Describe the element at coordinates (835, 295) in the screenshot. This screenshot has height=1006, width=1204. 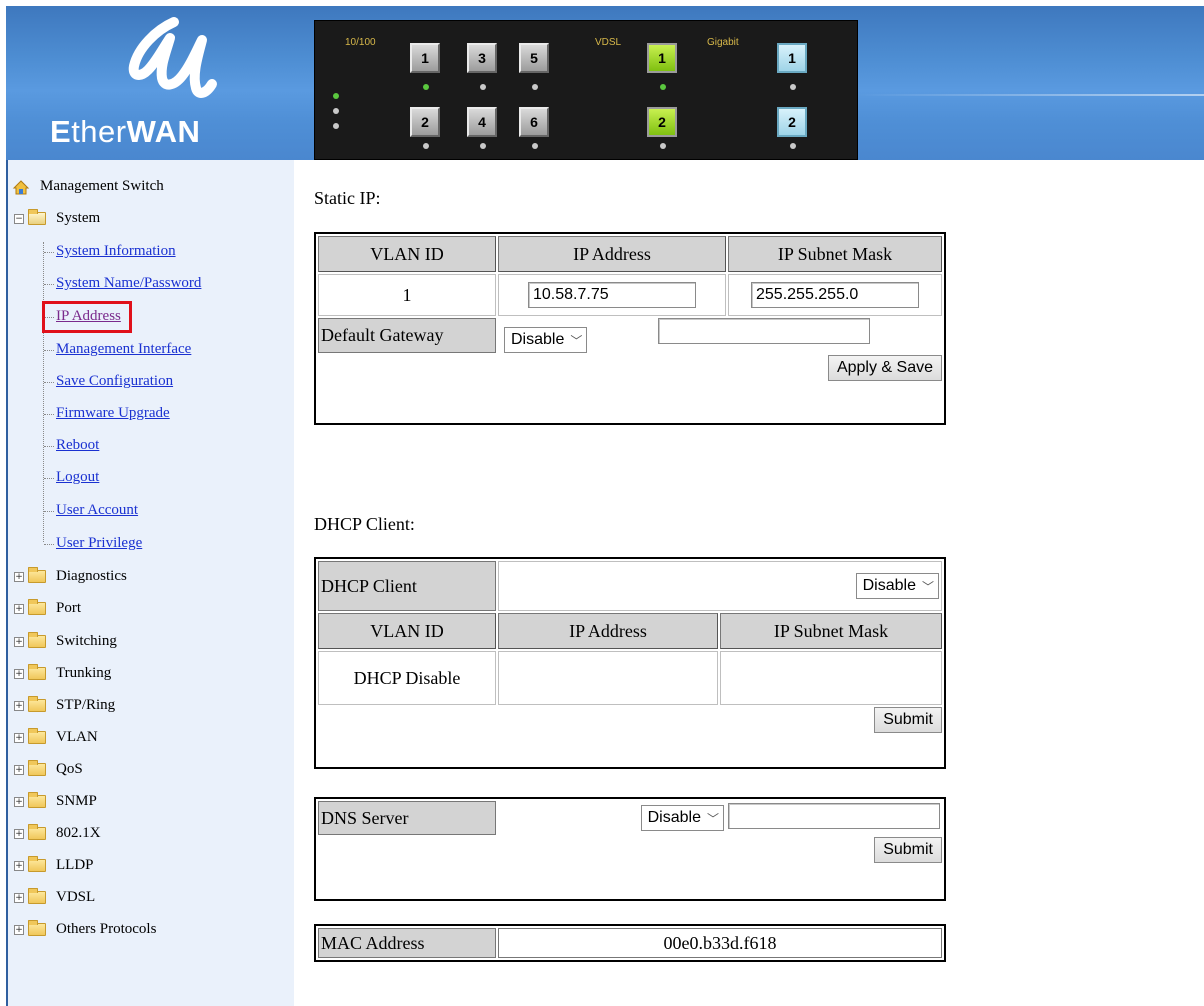
I see `subnet-mask-input: 255.255.255.0` at that location.